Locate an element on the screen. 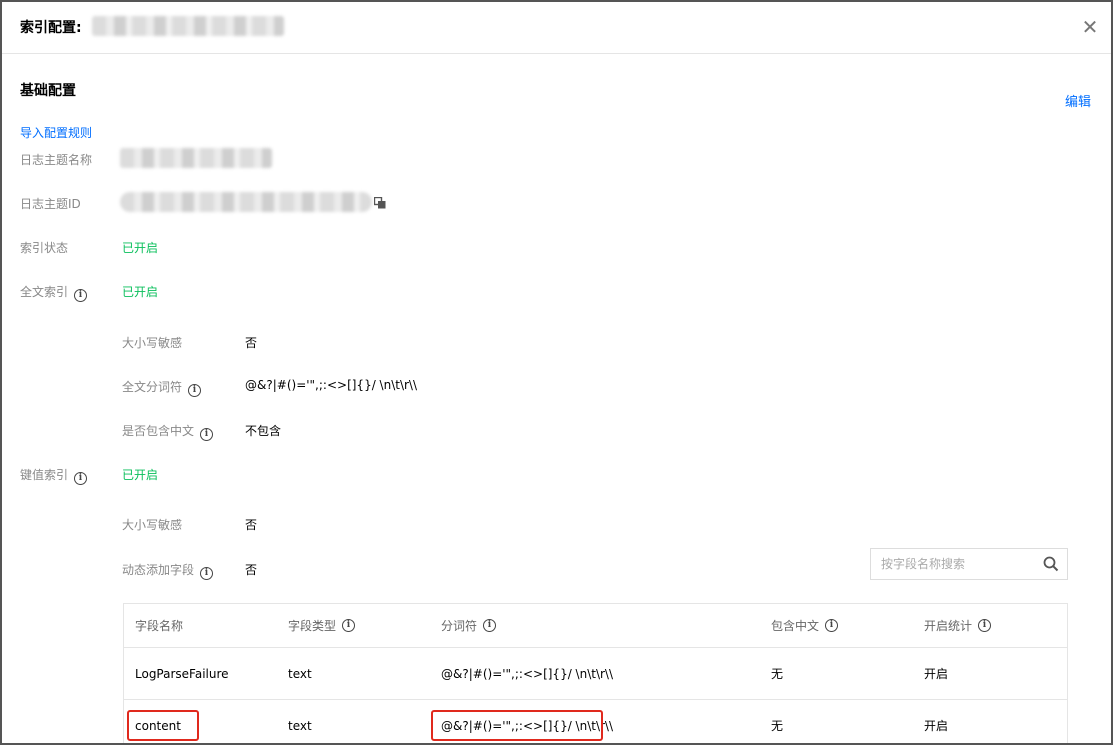 This screenshot has height=745, width=1113. kv-case-value: 否 is located at coordinates (251, 525).